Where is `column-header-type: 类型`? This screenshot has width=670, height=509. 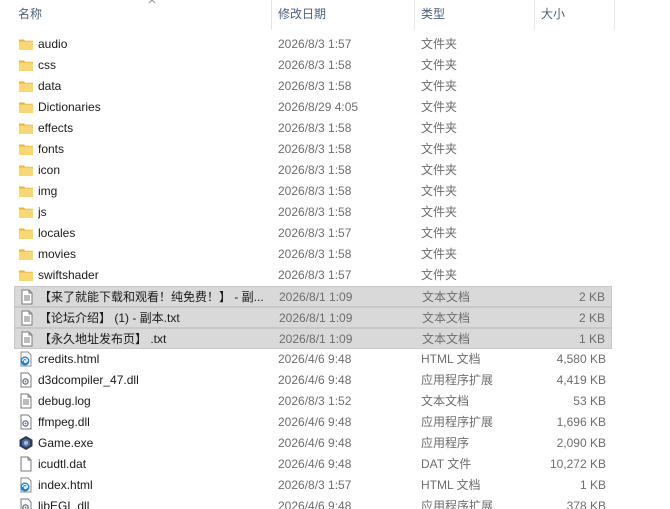 column-header-type: 类型 is located at coordinates (475, 15).